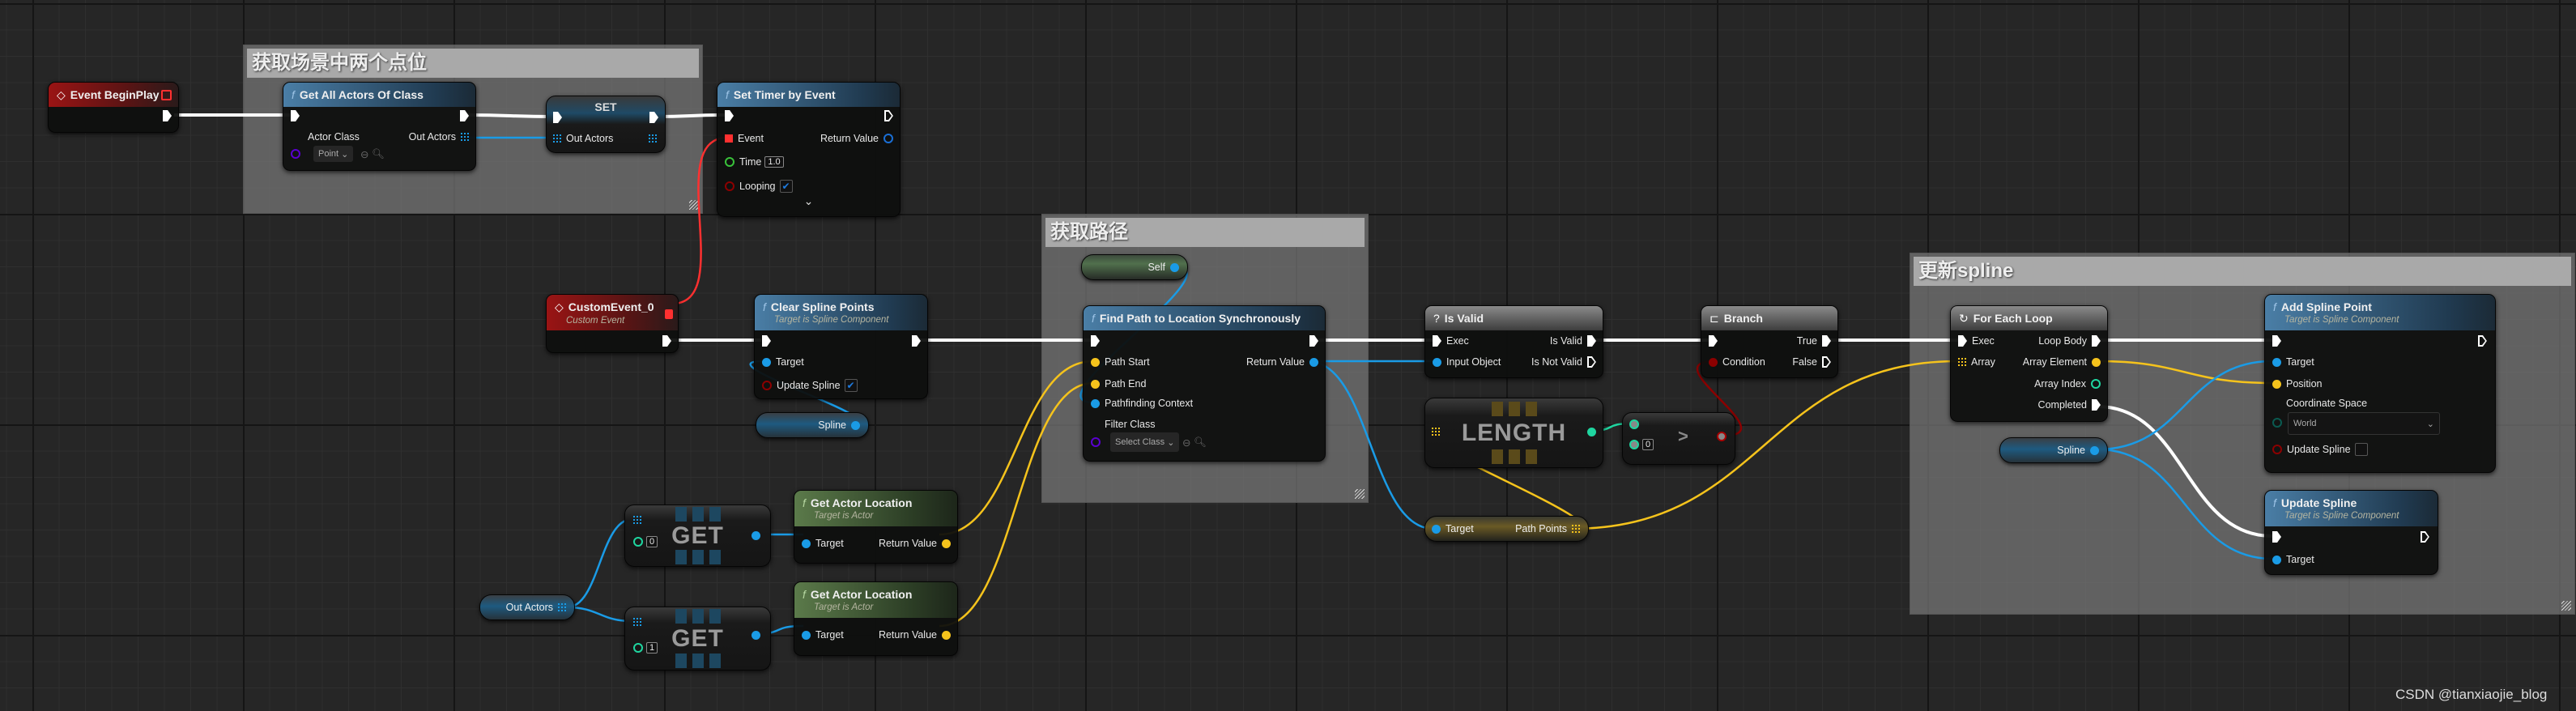  I want to click on filter-class-pin, so click(1096, 442).